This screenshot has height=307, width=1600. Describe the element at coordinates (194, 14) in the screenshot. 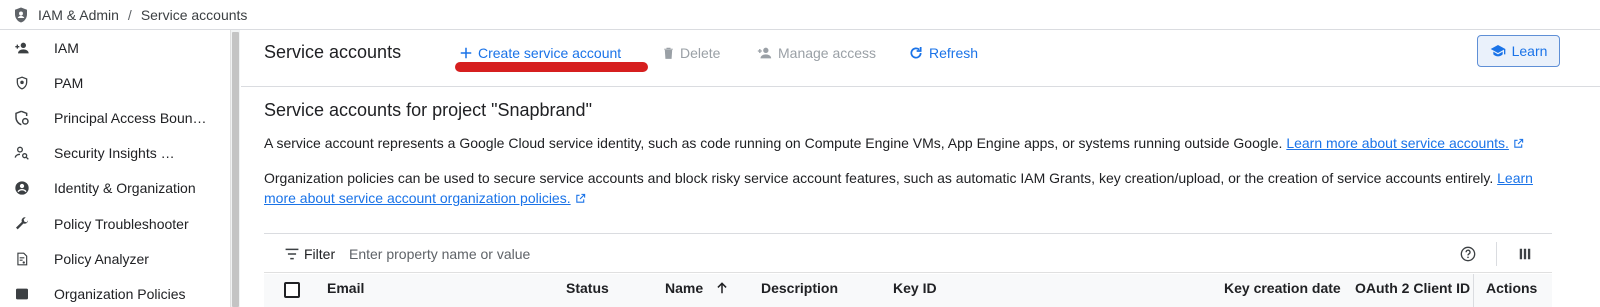

I see `breadcrumb-page: Service accounts` at that location.